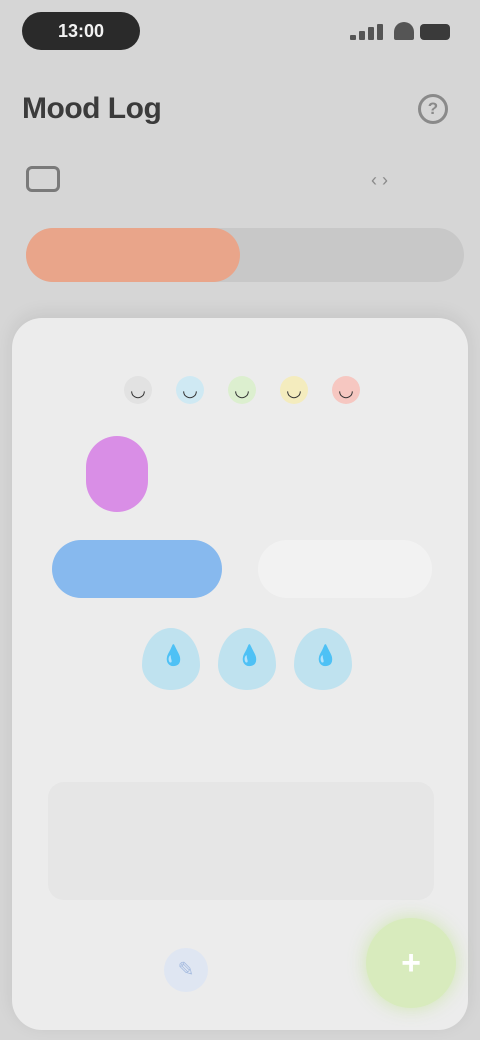 Image resolution: width=480 pixels, height=1040 pixels. What do you see at coordinates (411, 963) in the screenshot?
I see `add-entry-button: +` at bounding box center [411, 963].